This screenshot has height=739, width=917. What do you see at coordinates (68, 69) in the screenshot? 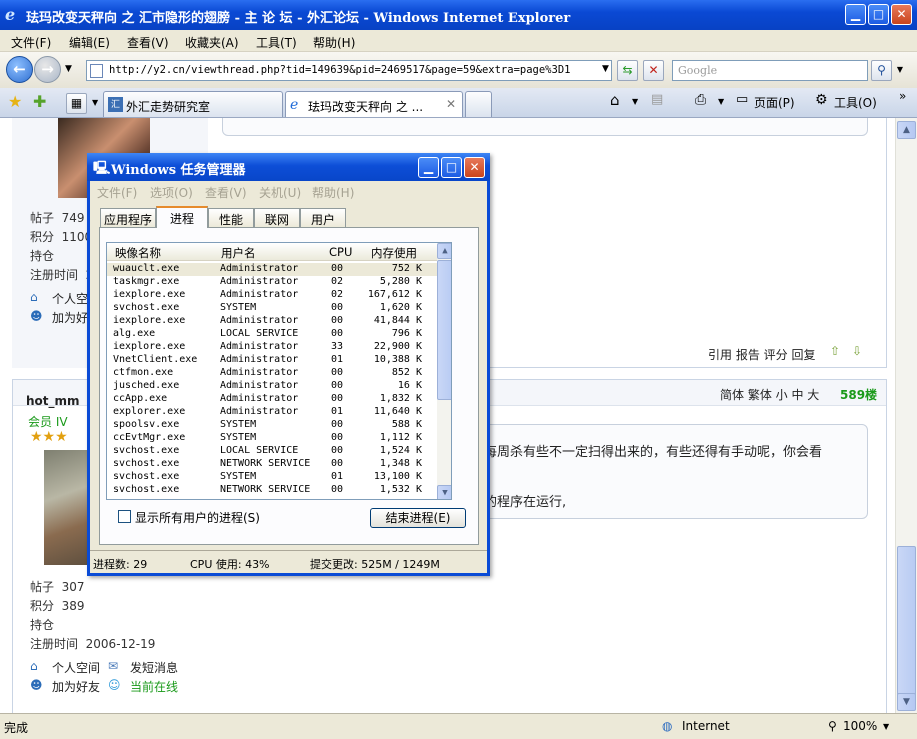
I see `history-dropdown-icon: ▼` at bounding box center [68, 69].